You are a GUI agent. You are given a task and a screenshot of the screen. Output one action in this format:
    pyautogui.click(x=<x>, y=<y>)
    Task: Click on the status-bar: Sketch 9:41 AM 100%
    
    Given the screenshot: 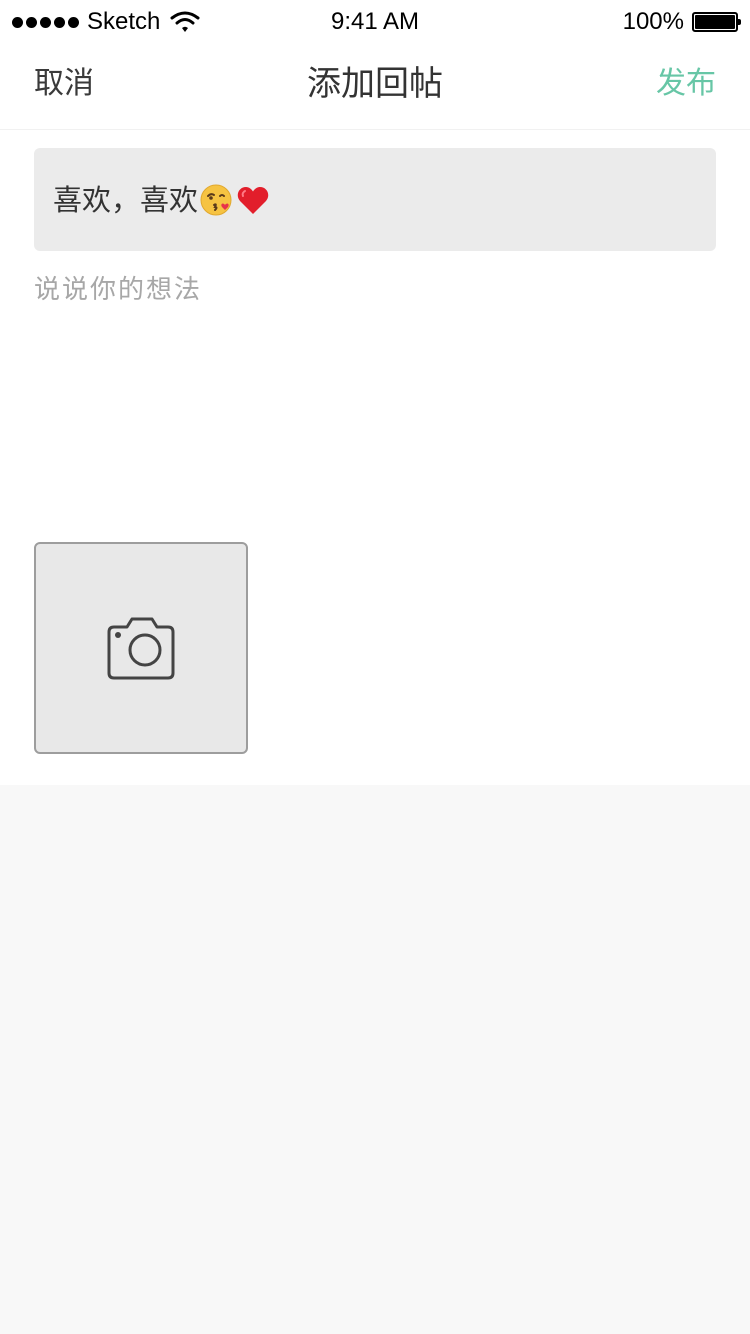 What is the action you would take?
    pyautogui.click(x=375, y=20)
    